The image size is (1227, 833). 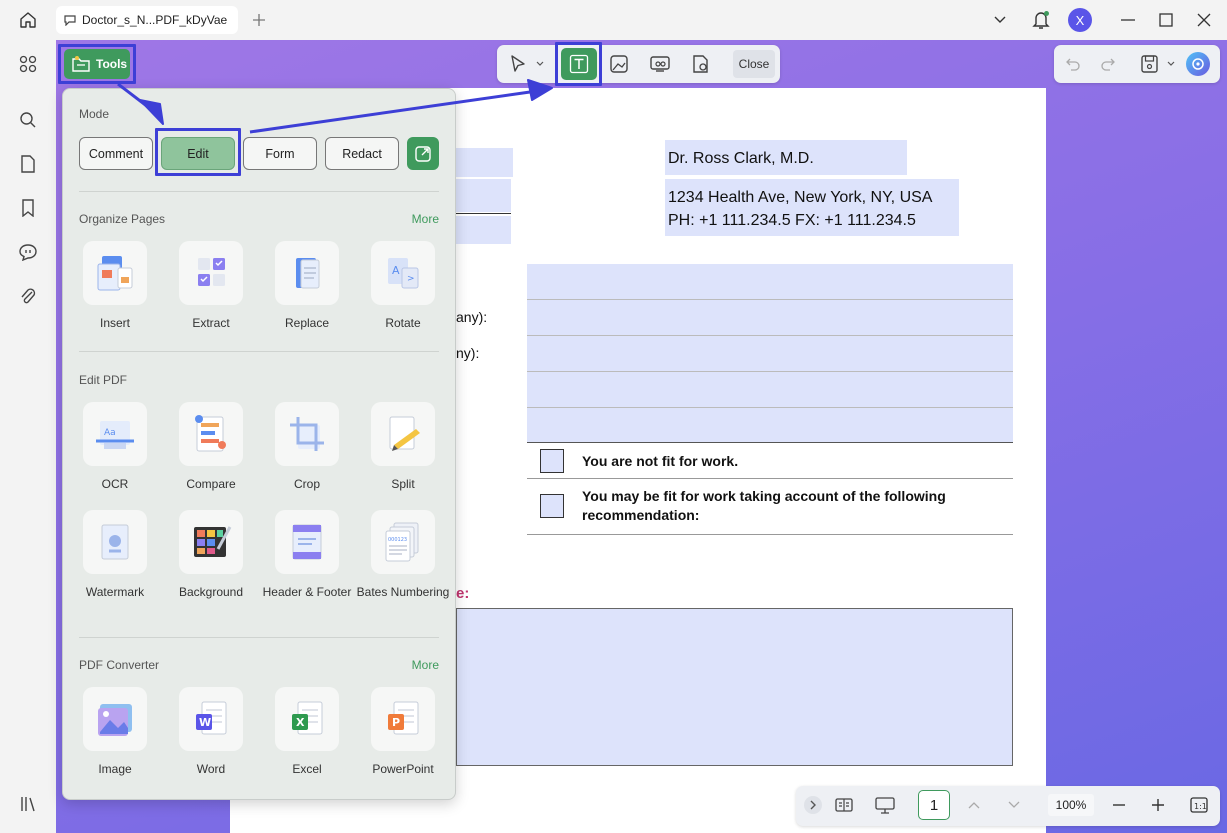 I want to click on prev-page-icon, so click(x=974, y=805).